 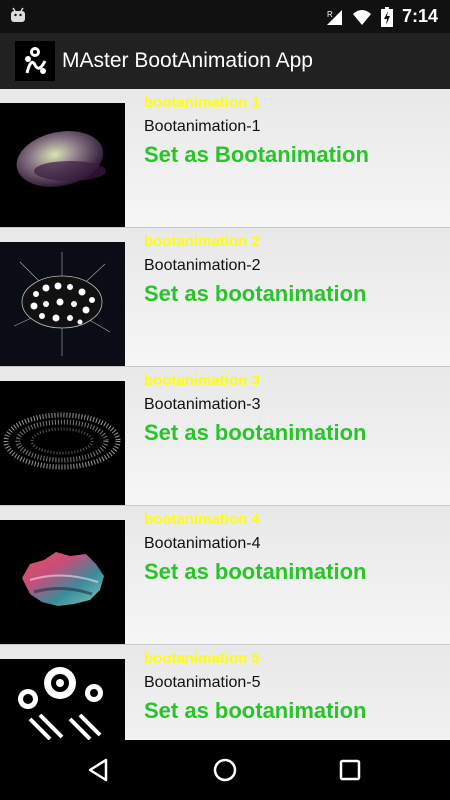 What do you see at coordinates (202, 682) in the screenshot?
I see `item-subtitle: Bootanimation-5` at bounding box center [202, 682].